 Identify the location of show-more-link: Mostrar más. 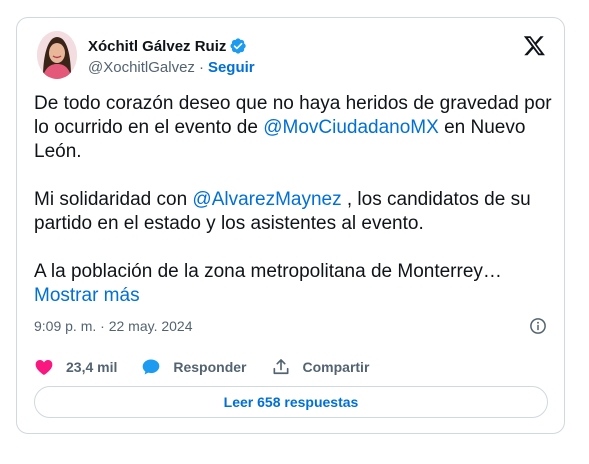
(87, 295).